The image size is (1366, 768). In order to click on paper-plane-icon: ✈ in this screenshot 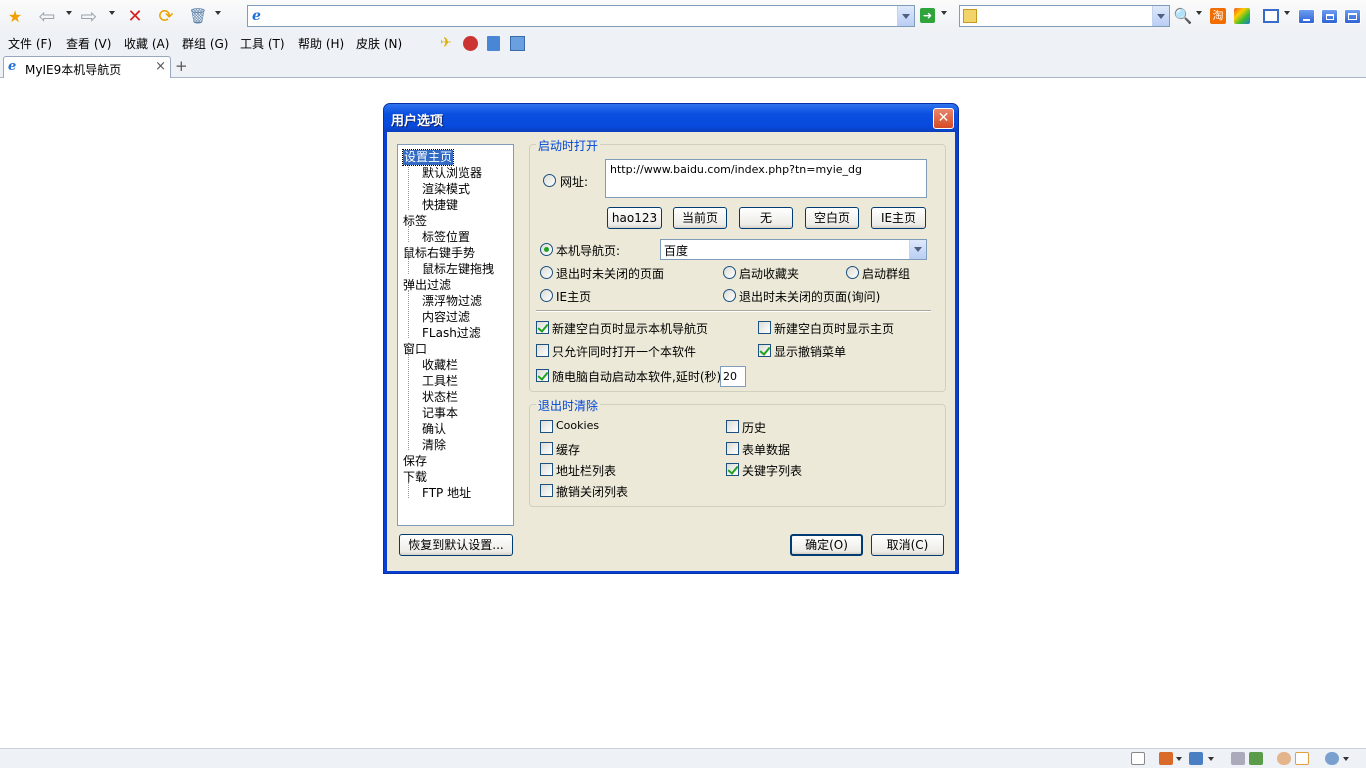, I will do `click(448, 43)`.